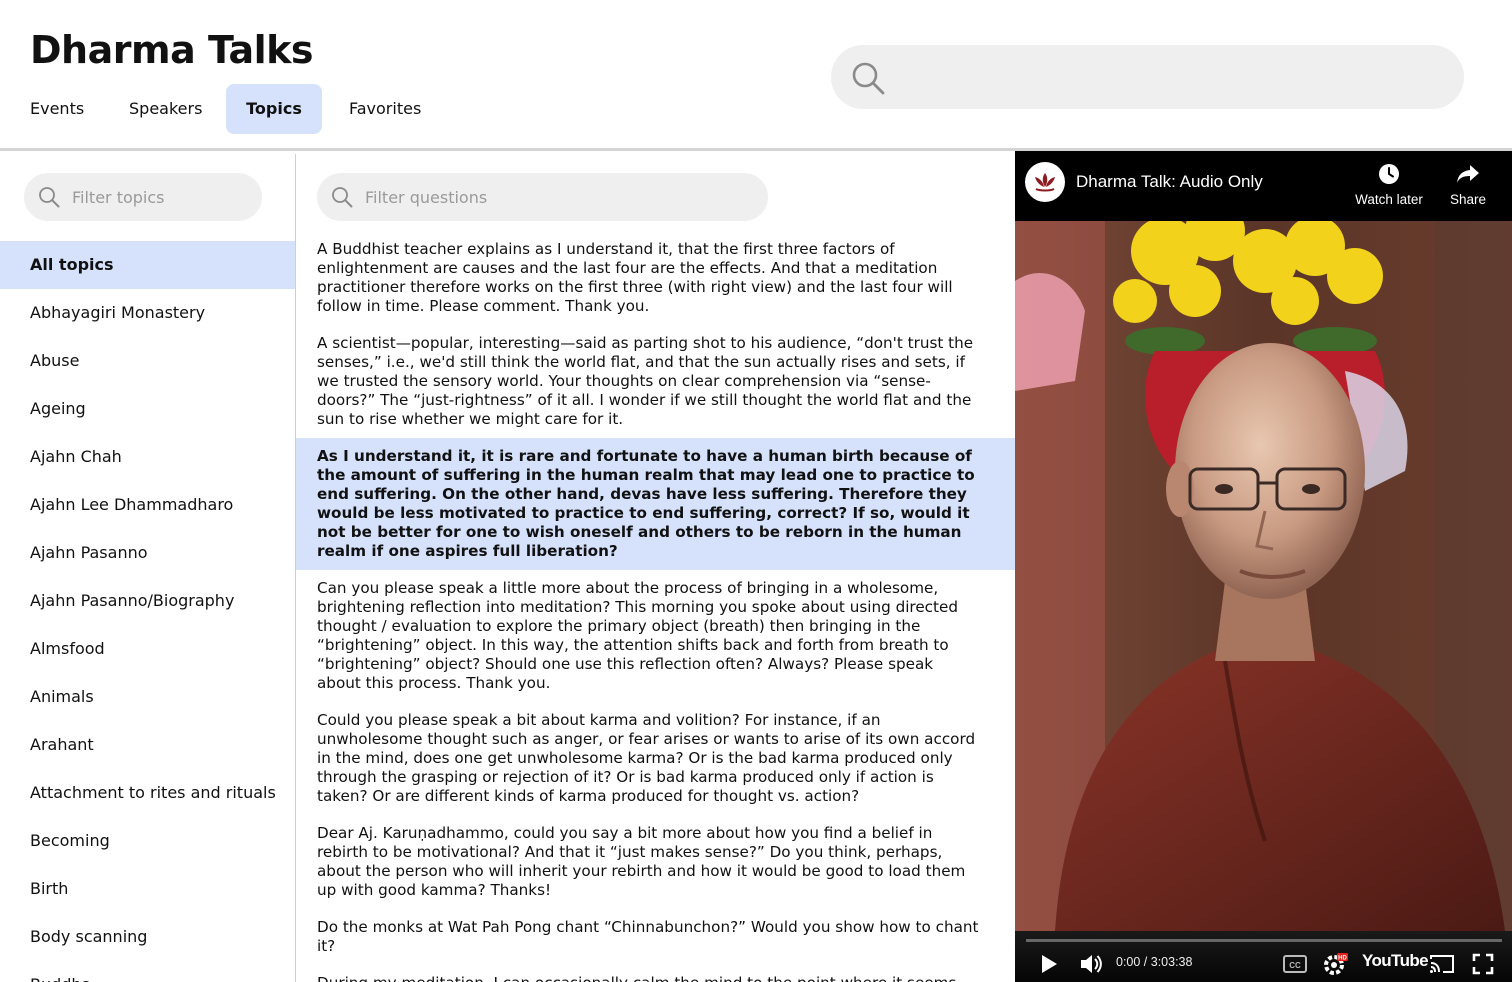  I want to click on global-search, so click(1147, 77).